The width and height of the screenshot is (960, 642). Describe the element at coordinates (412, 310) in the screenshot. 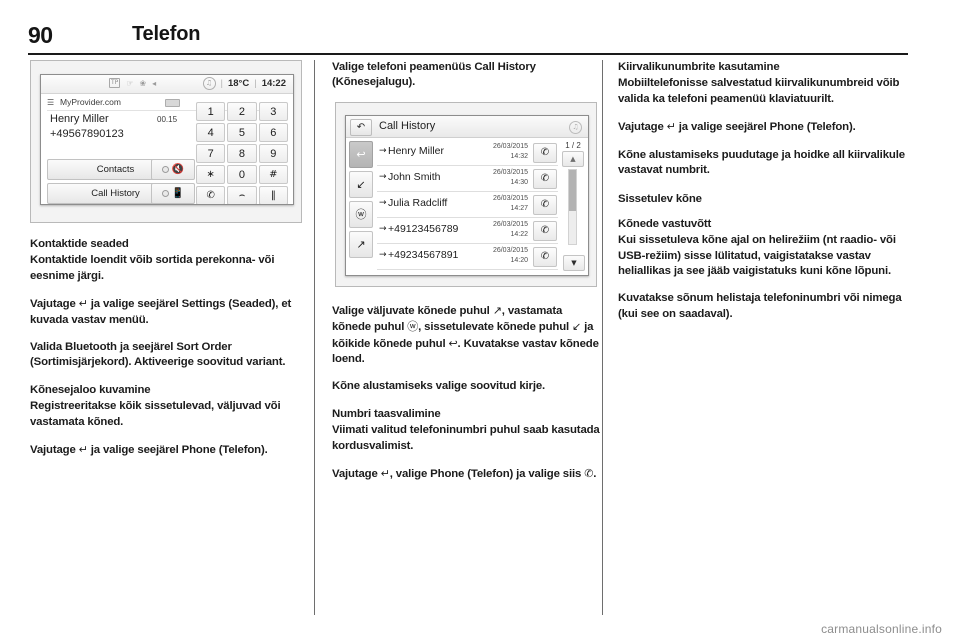

I see `text-fragment: Valige väljuvate kõnede puhul` at that location.